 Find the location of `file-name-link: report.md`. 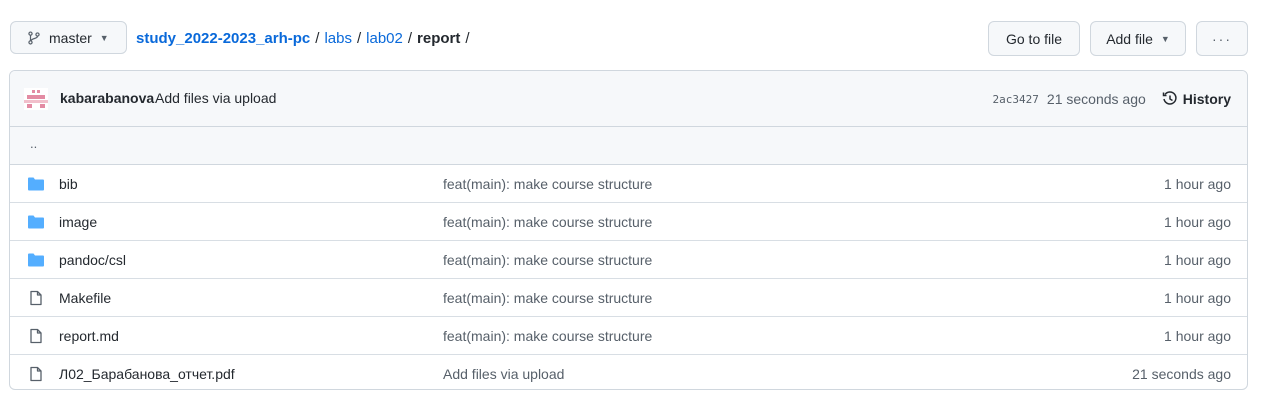

file-name-link: report.md is located at coordinates (89, 336).